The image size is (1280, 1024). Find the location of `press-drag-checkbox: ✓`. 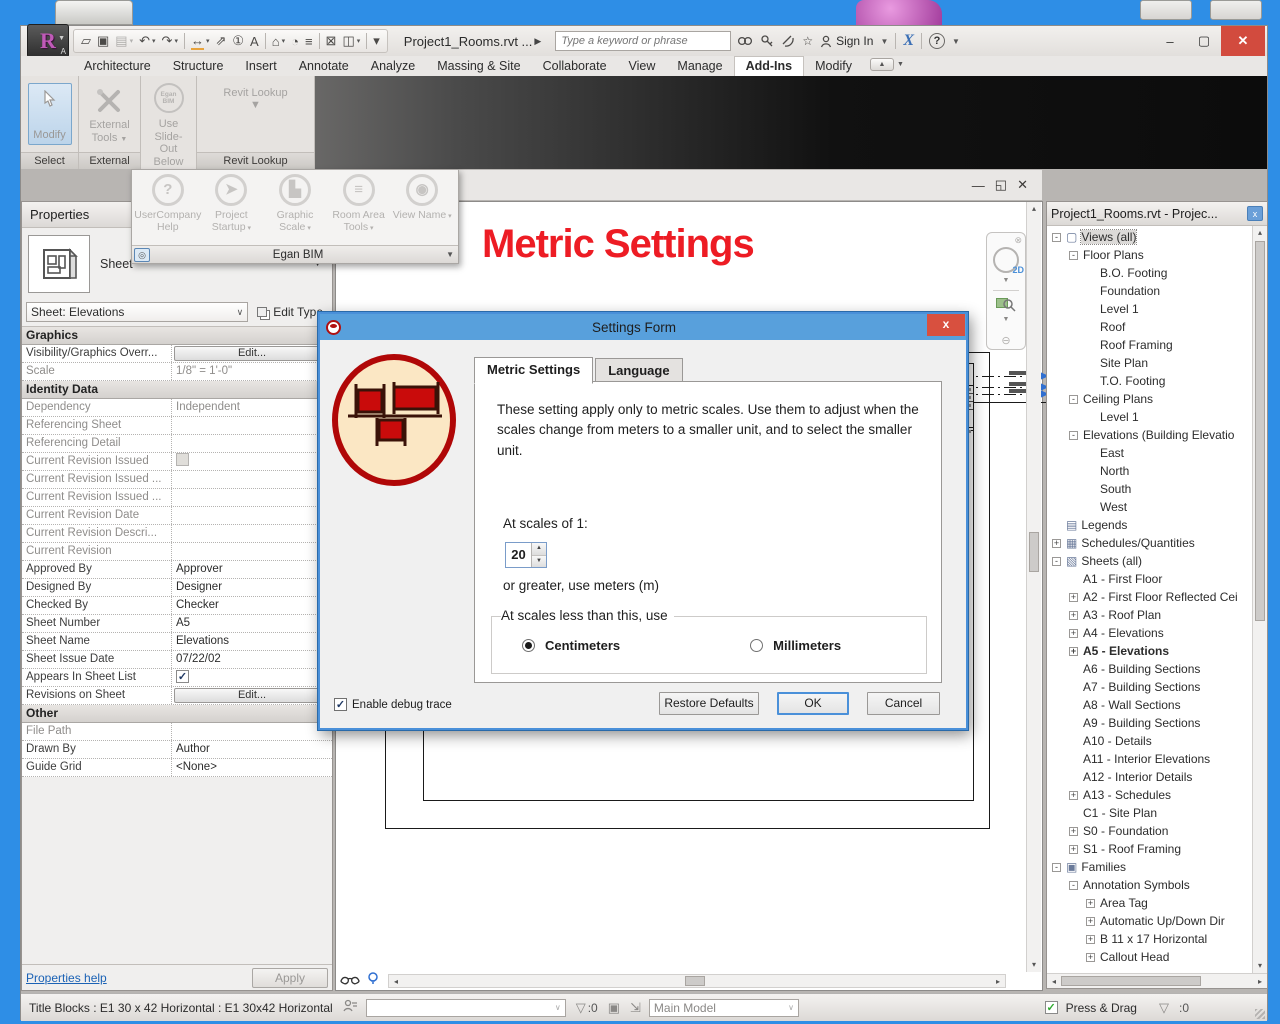

press-drag-checkbox: ✓ is located at coordinates (1051, 1007).